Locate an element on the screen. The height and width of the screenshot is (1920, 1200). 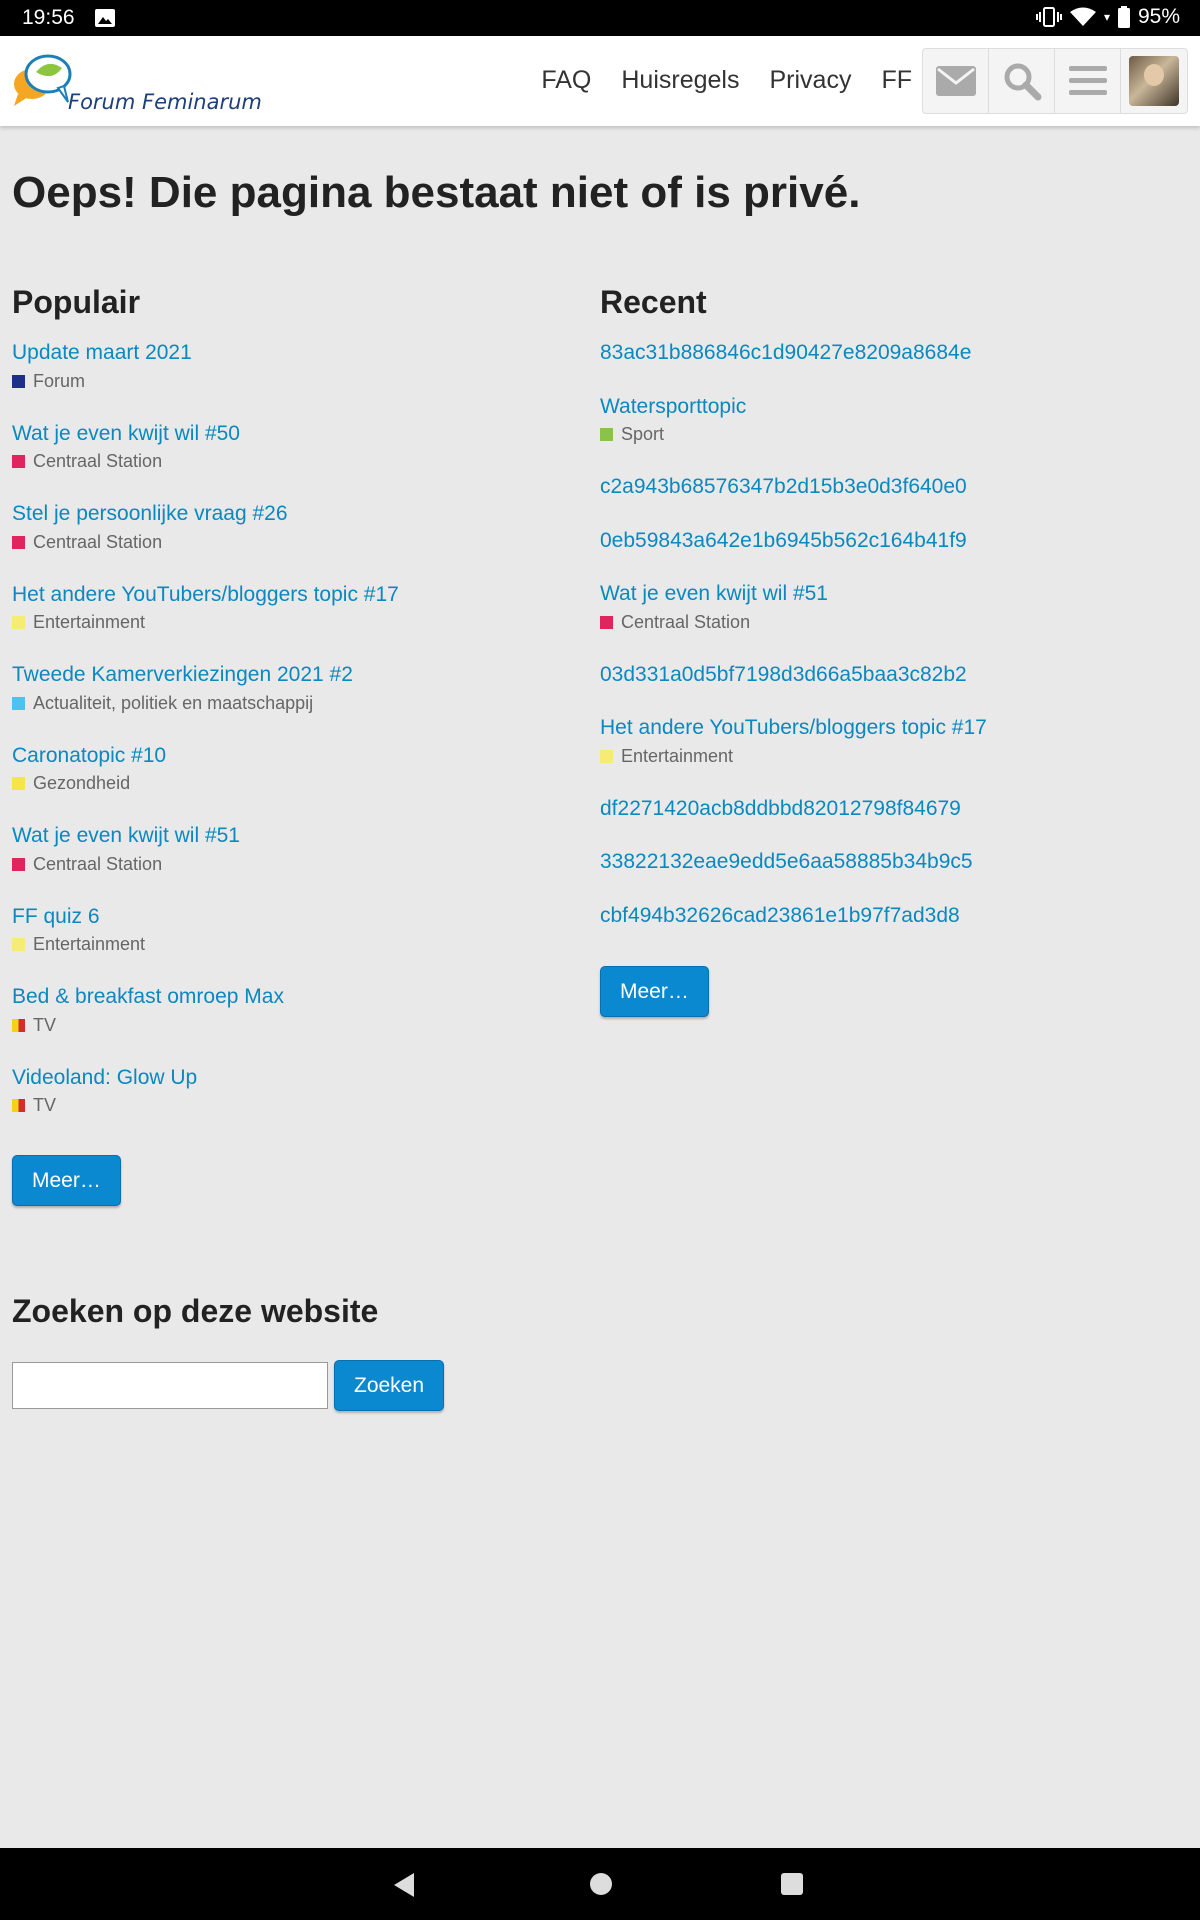
wifi-icon is located at coordinates (1082, 16).